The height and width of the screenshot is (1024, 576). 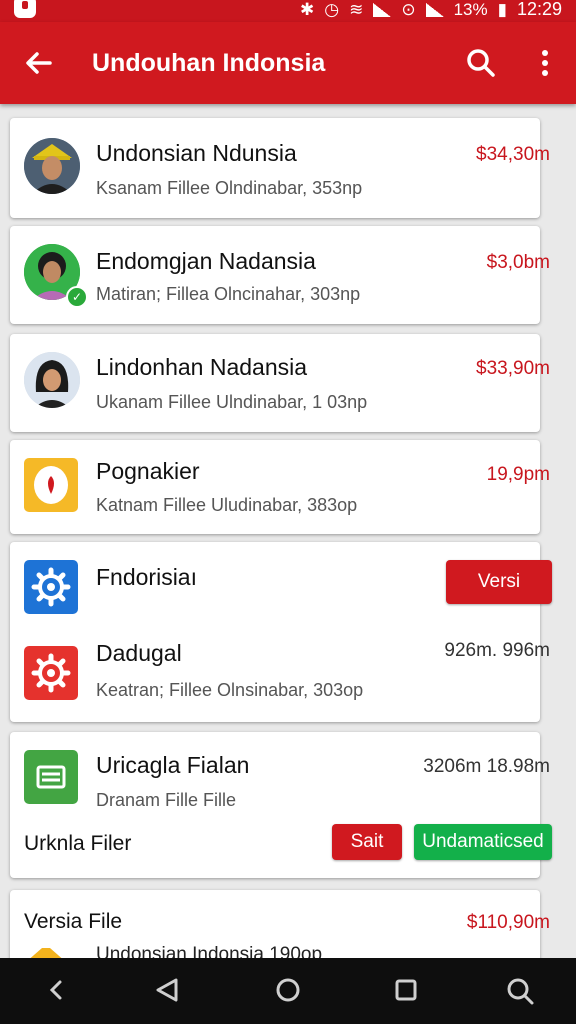 What do you see at coordinates (508, 922) in the screenshot?
I see `item-price: $110,90m` at bounding box center [508, 922].